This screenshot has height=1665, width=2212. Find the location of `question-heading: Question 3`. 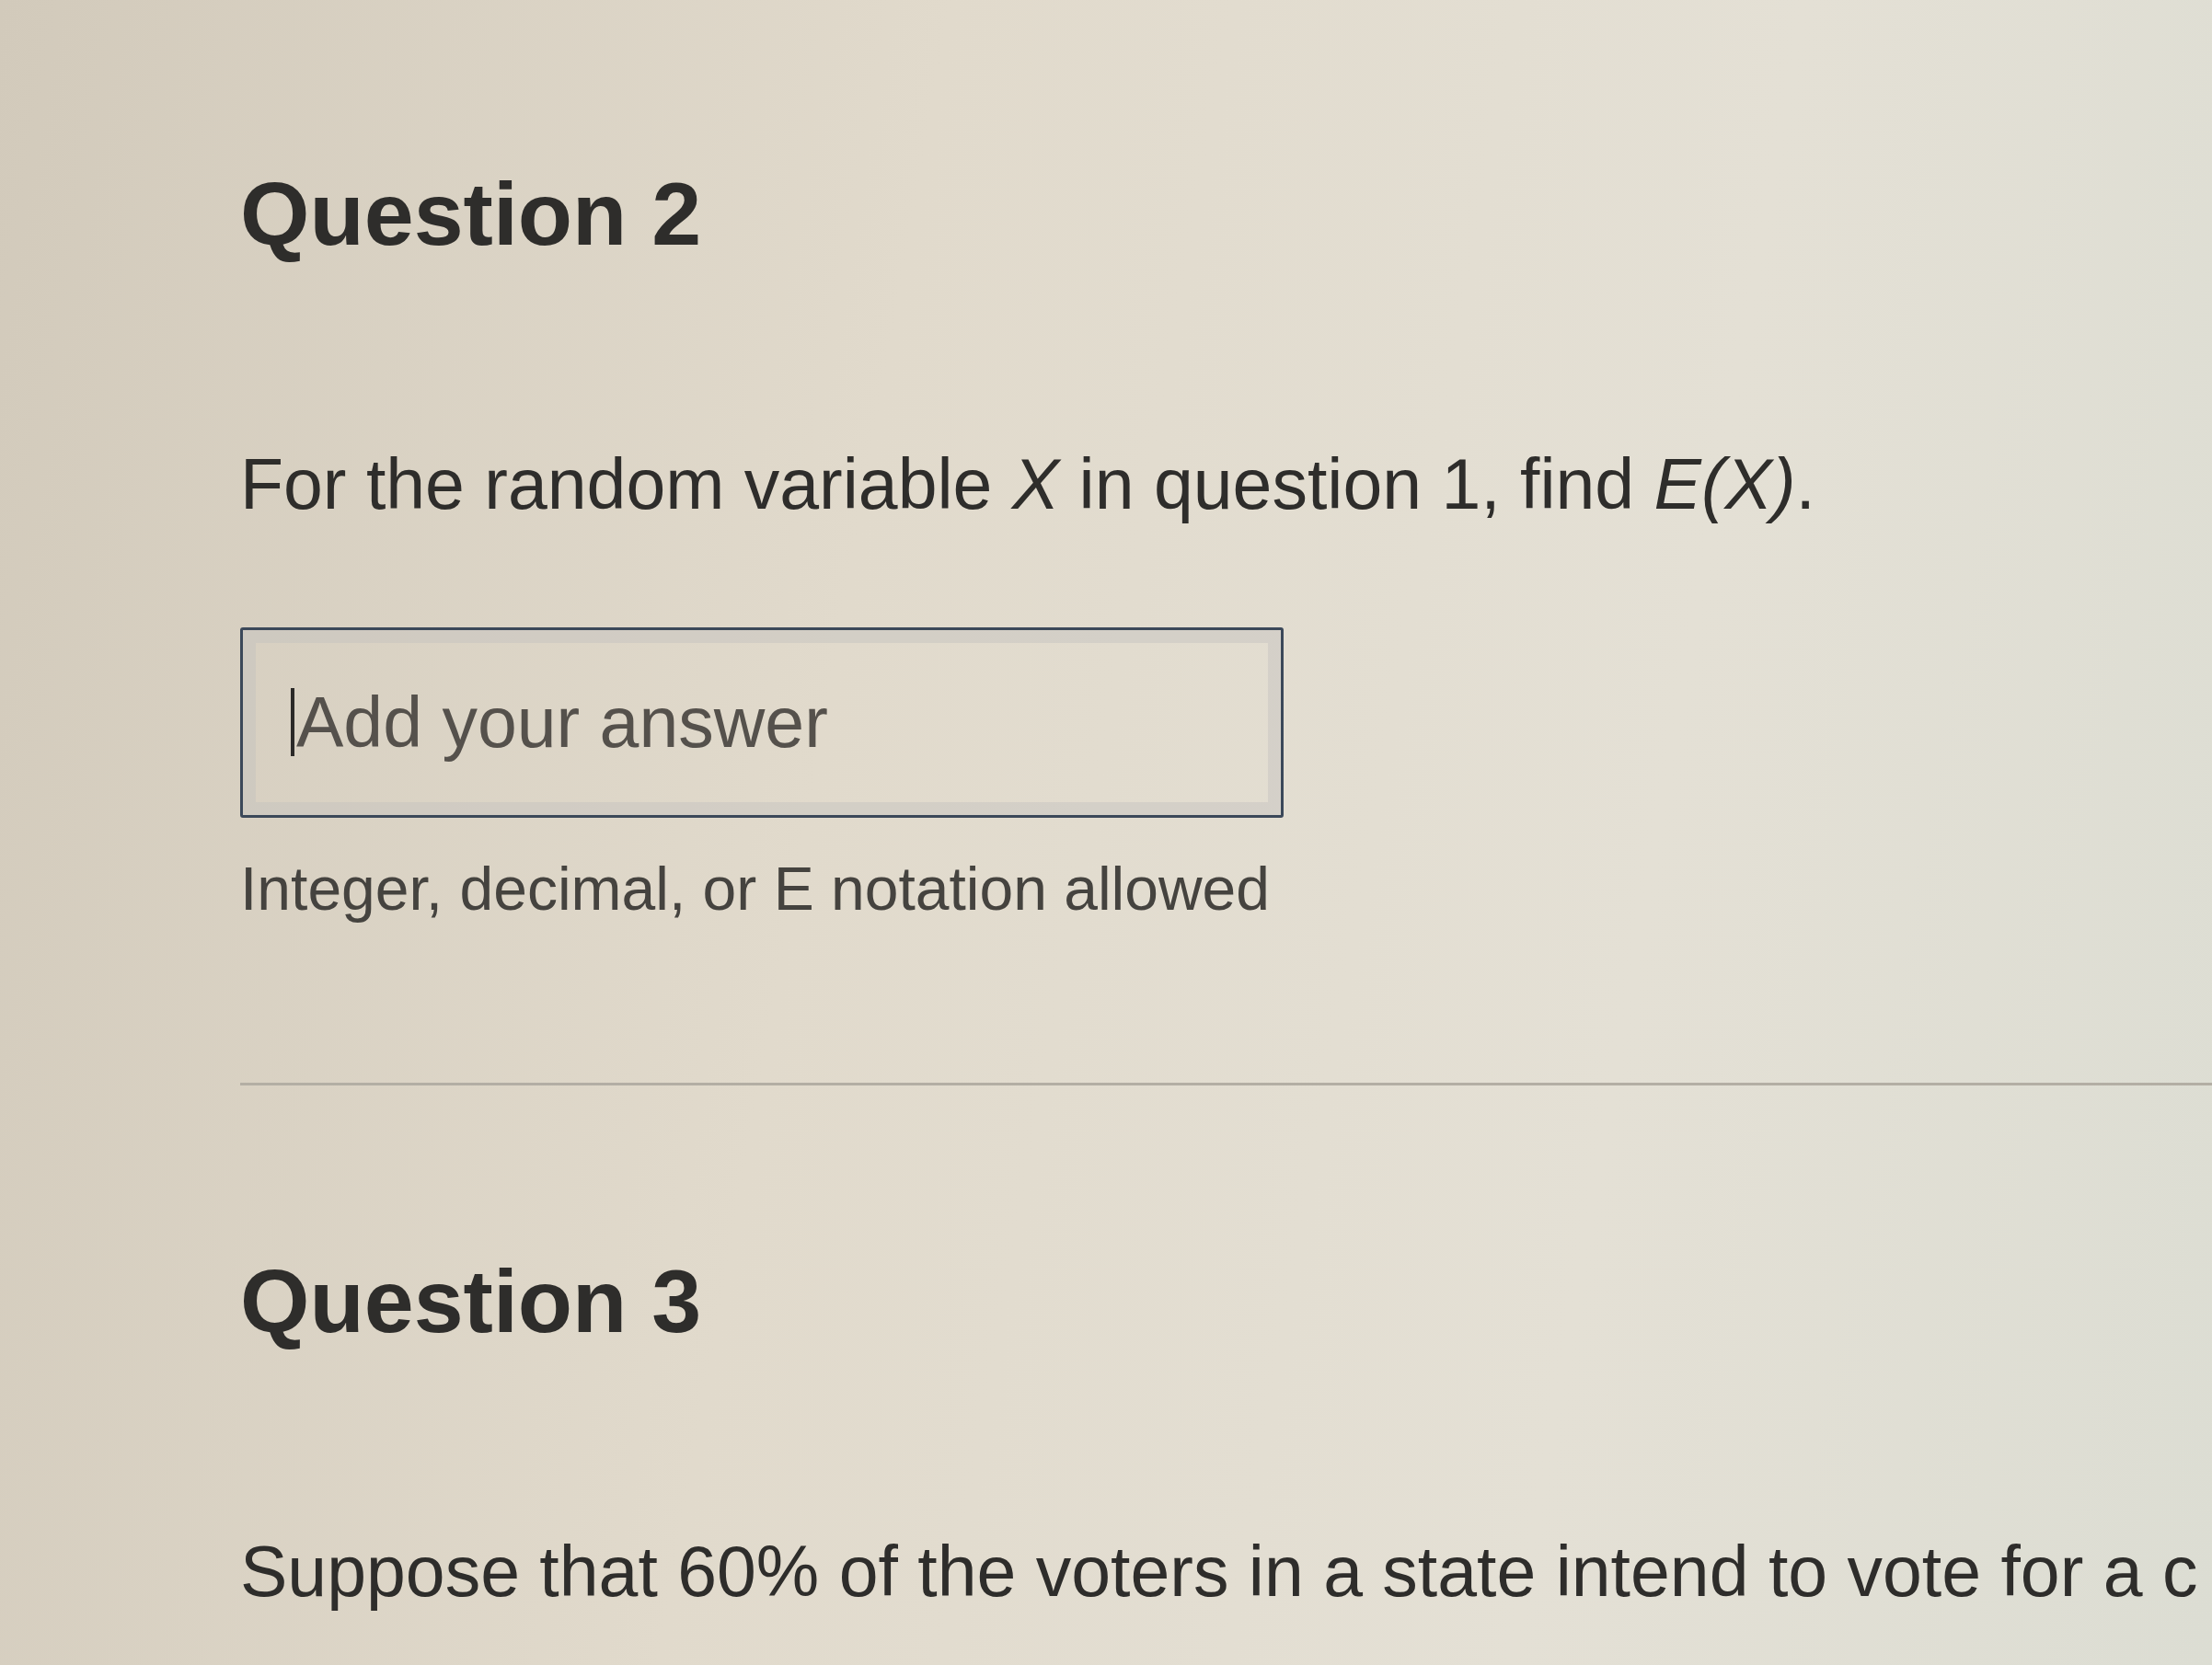

question-heading: Question 3 is located at coordinates (471, 1301).